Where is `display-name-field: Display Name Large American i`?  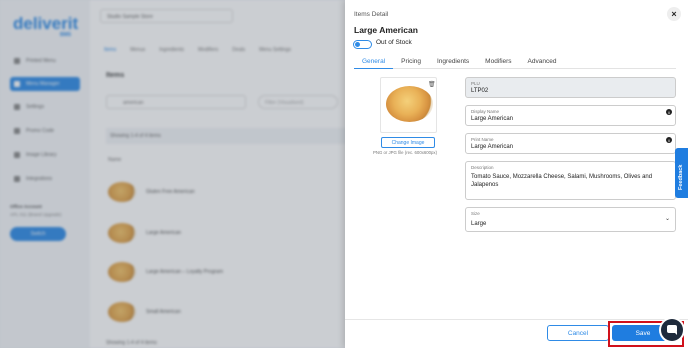
display-name-field: Display Name Large American i is located at coordinates (570, 115).